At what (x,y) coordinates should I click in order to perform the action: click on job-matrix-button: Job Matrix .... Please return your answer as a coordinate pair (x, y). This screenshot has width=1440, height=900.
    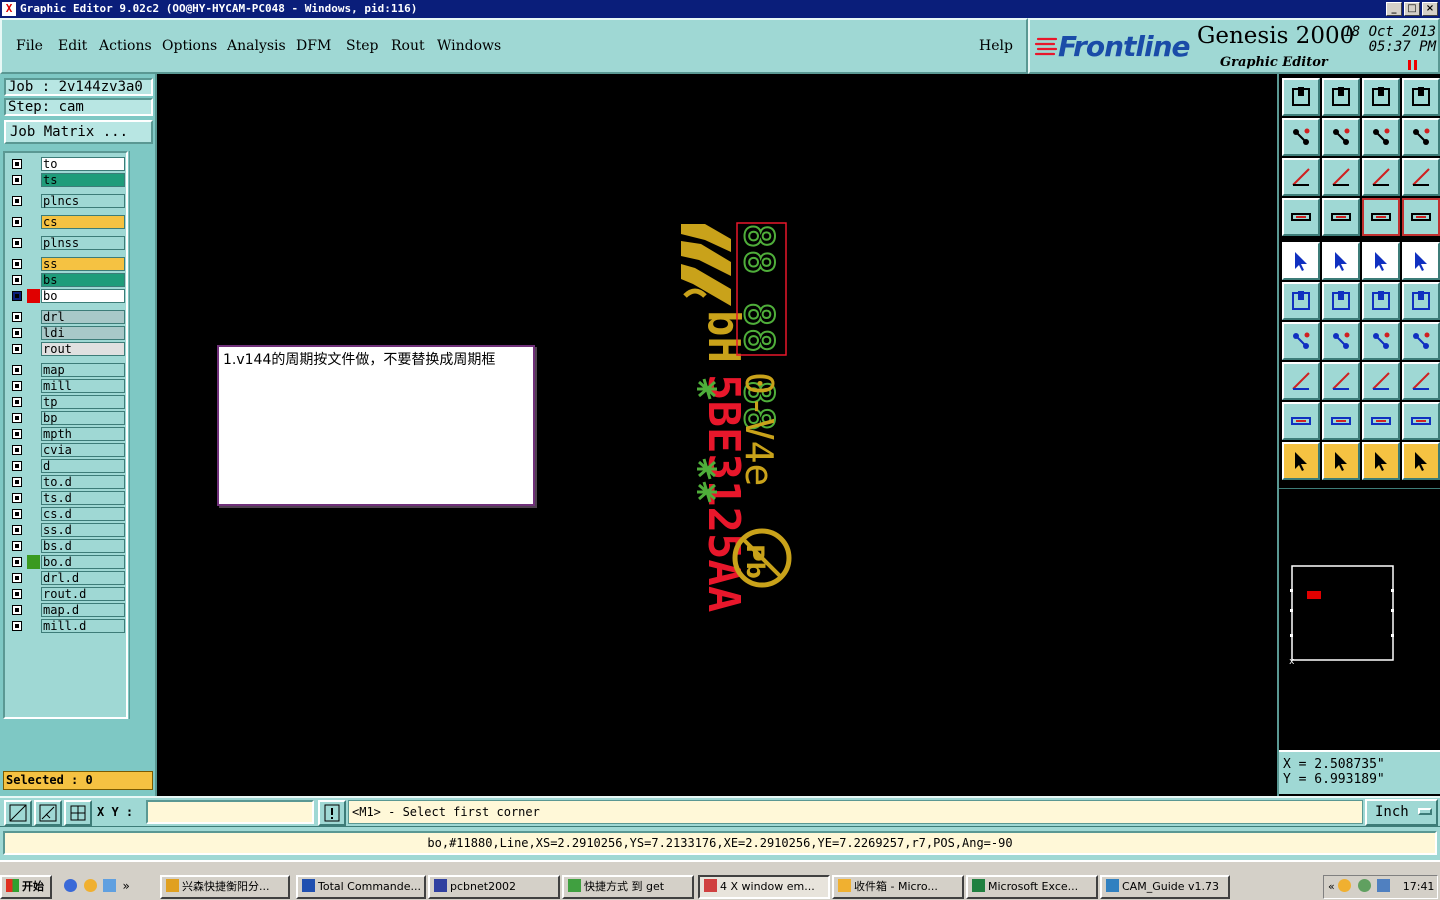
    Looking at the image, I should click on (78, 132).